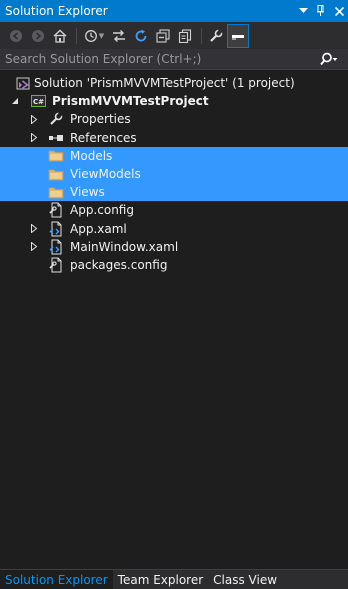 This screenshot has height=589, width=348. What do you see at coordinates (124, 246) in the screenshot?
I see `tree-item-label: MainWindow.xaml` at bounding box center [124, 246].